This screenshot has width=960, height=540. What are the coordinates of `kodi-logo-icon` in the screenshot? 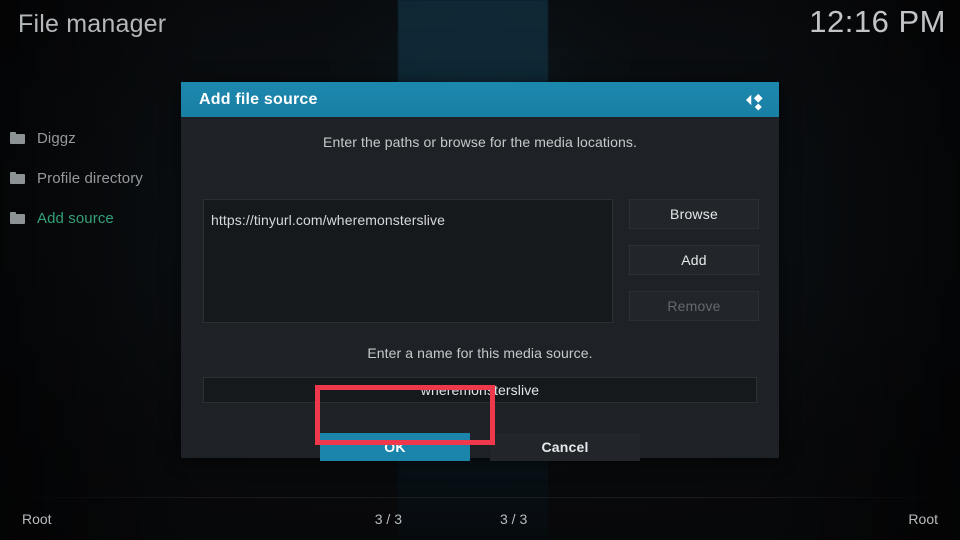 It's located at (753, 100).